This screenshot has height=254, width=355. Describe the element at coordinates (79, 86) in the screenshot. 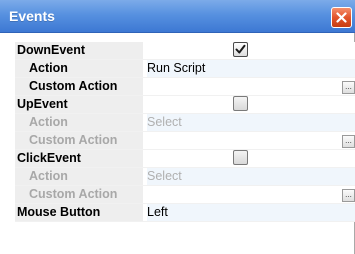

I see `property-label-down-custom-action: Custom Action` at that location.